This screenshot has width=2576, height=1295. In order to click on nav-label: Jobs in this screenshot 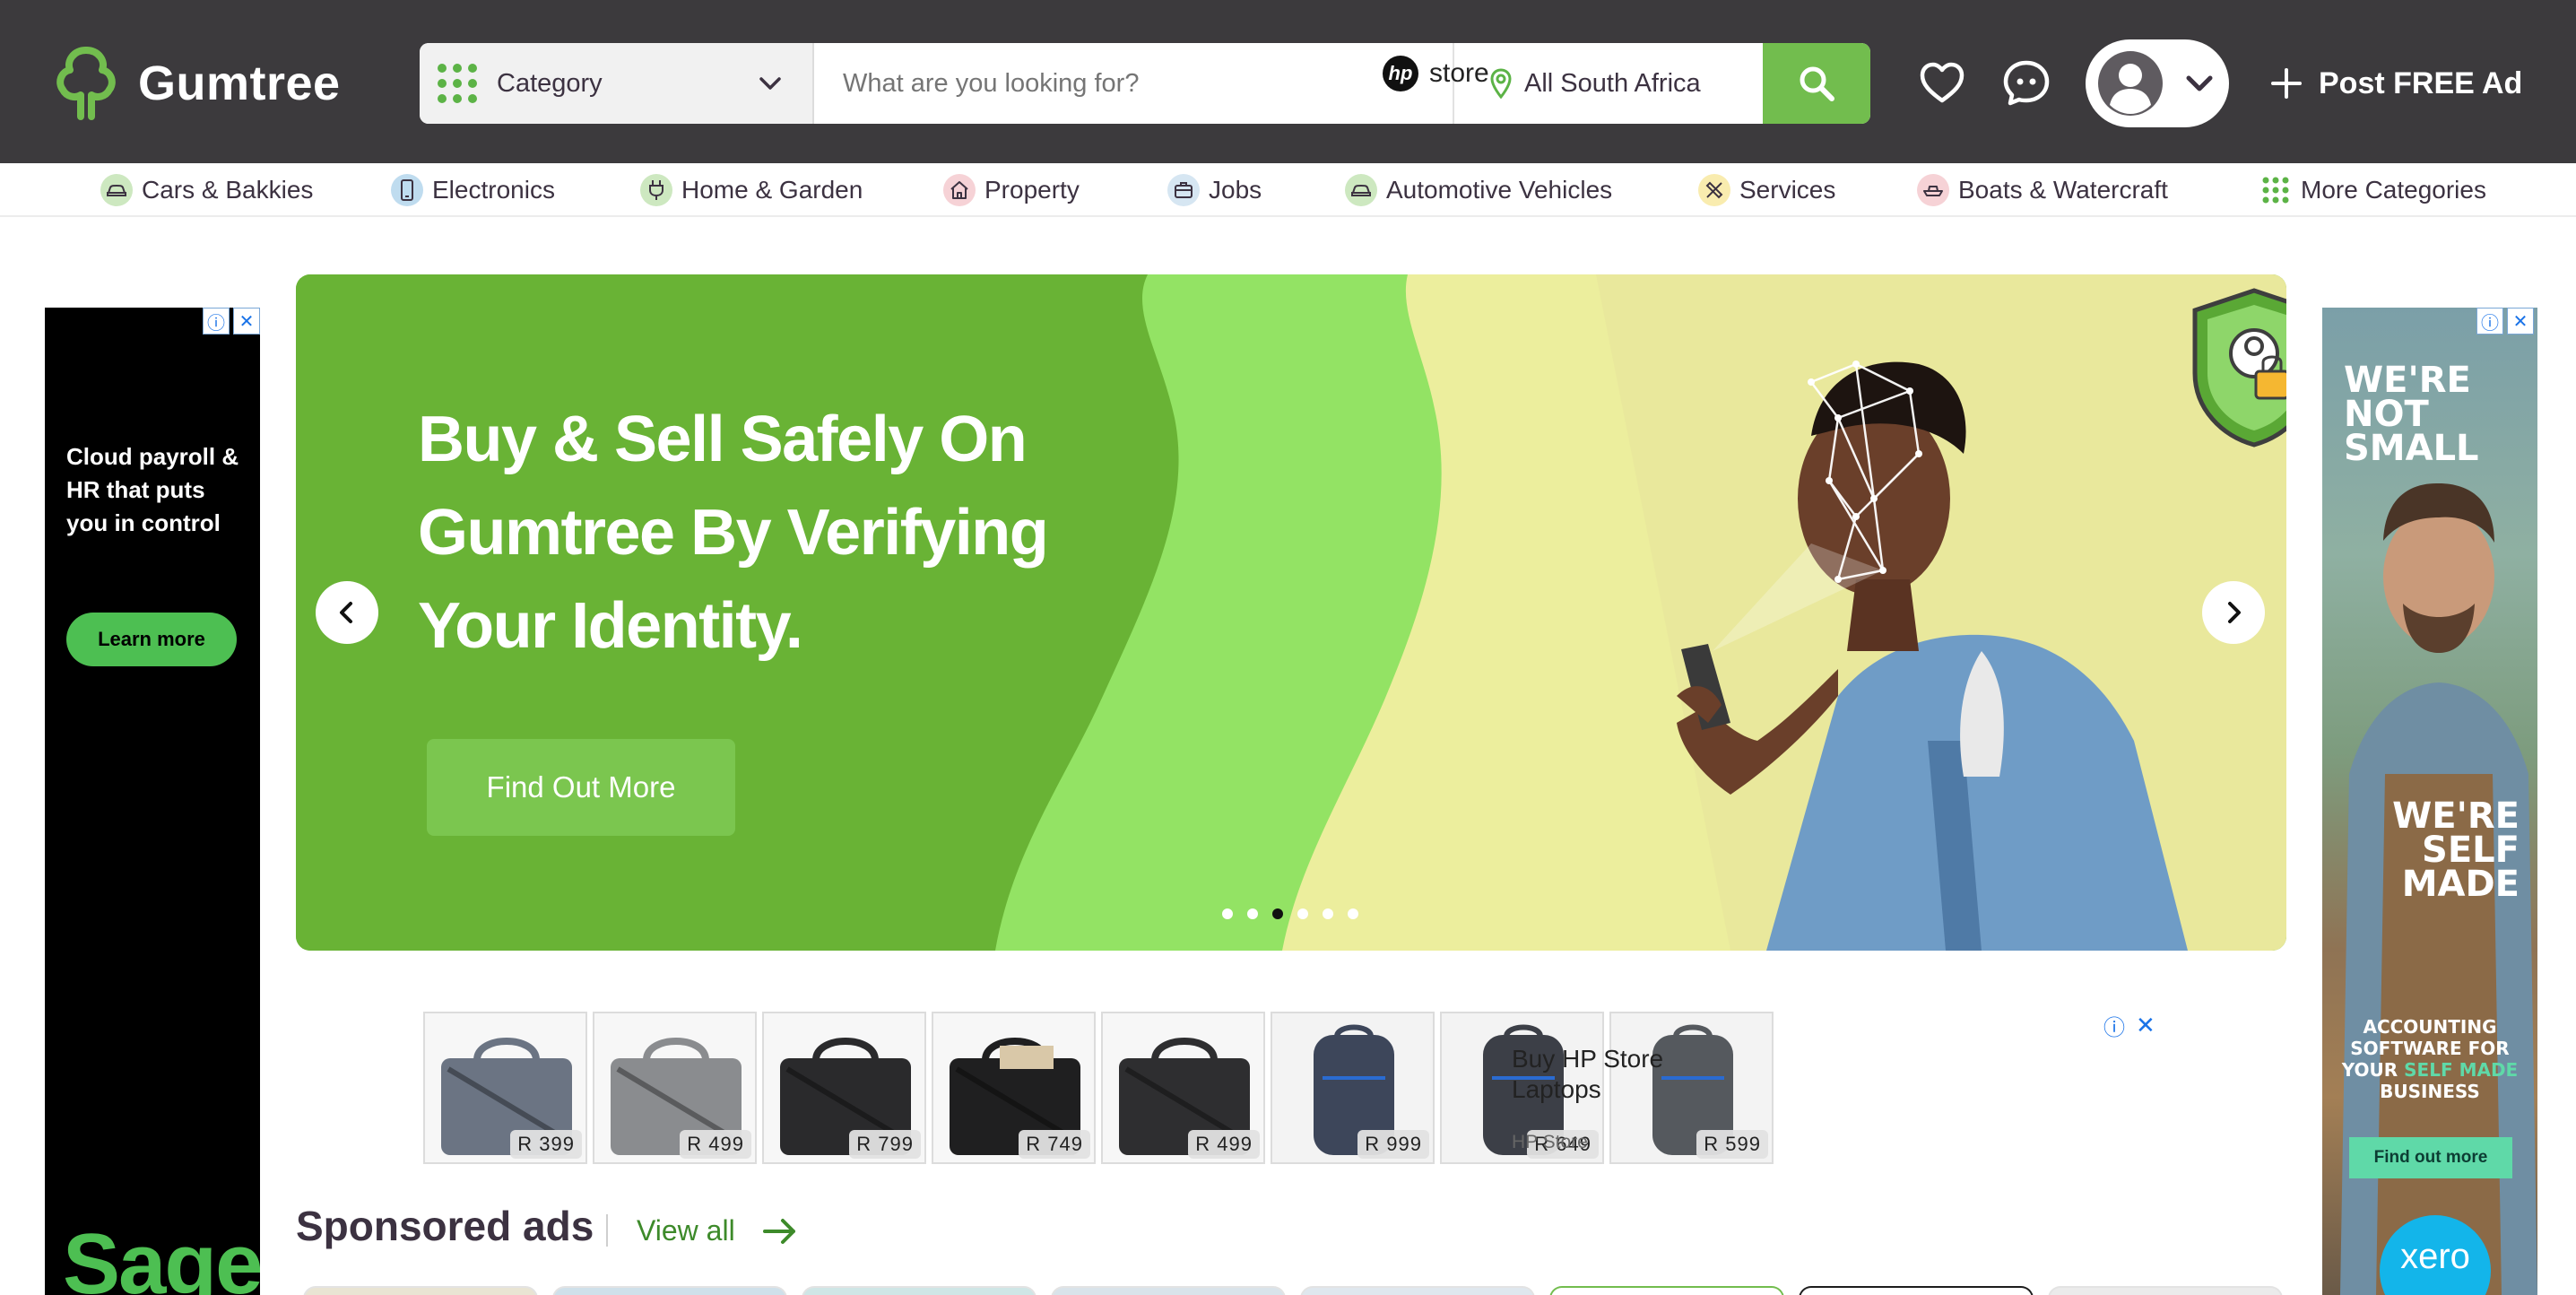, I will do `click(1235, 190)`.